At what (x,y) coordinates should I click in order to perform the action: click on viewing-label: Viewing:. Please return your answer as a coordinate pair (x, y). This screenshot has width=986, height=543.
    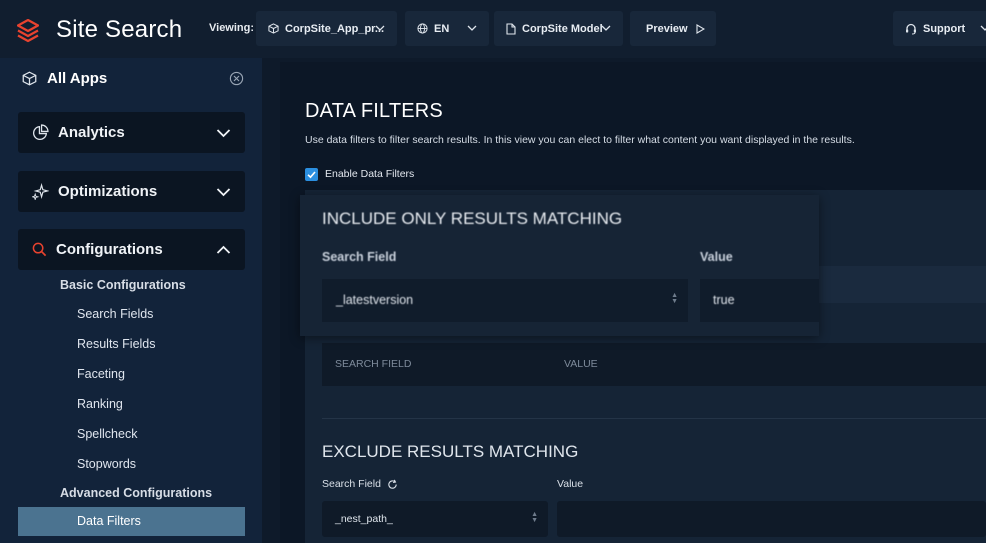
    Looking at the image, I should click on (232, 28).